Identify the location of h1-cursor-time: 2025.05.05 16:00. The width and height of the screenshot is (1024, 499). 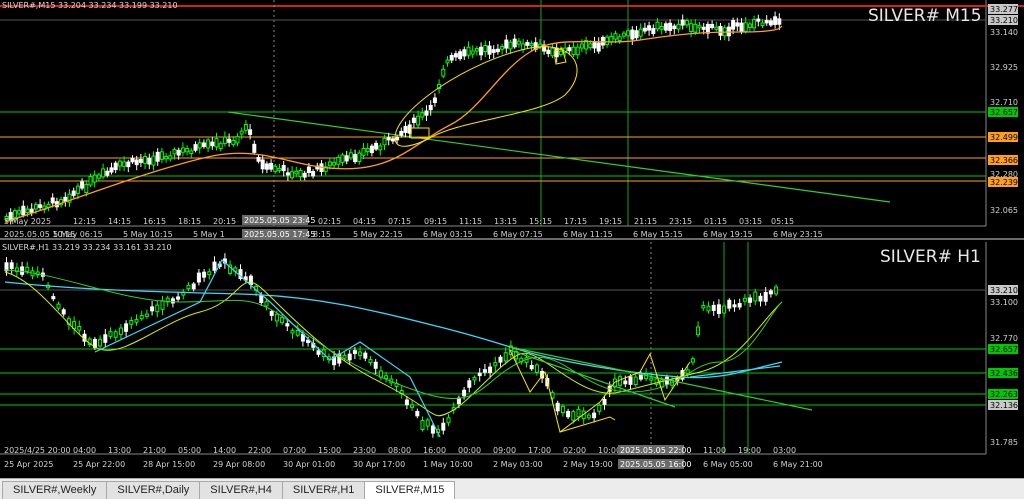
(655, 464).